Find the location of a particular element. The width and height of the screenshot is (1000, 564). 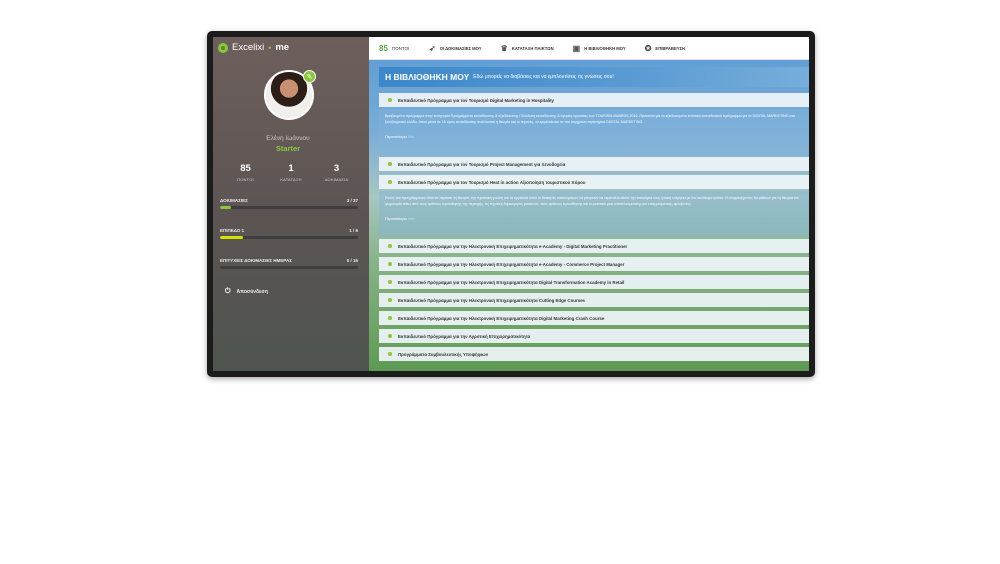

progress-label: ΔΟΚΙΜΑΣΙΕΣ is located at coordinates (234, 200).